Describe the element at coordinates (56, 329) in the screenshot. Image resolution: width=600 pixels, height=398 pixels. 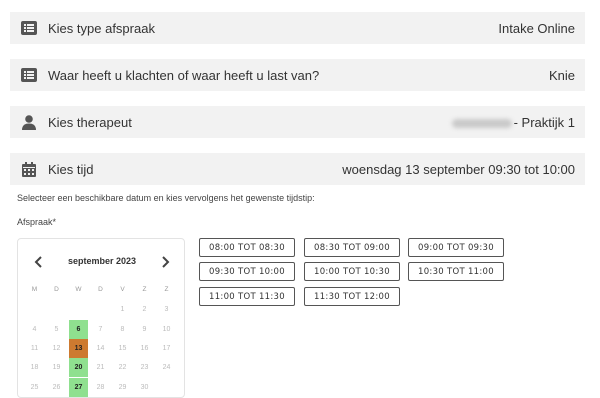
I see `calendar-day: 5` at that location.